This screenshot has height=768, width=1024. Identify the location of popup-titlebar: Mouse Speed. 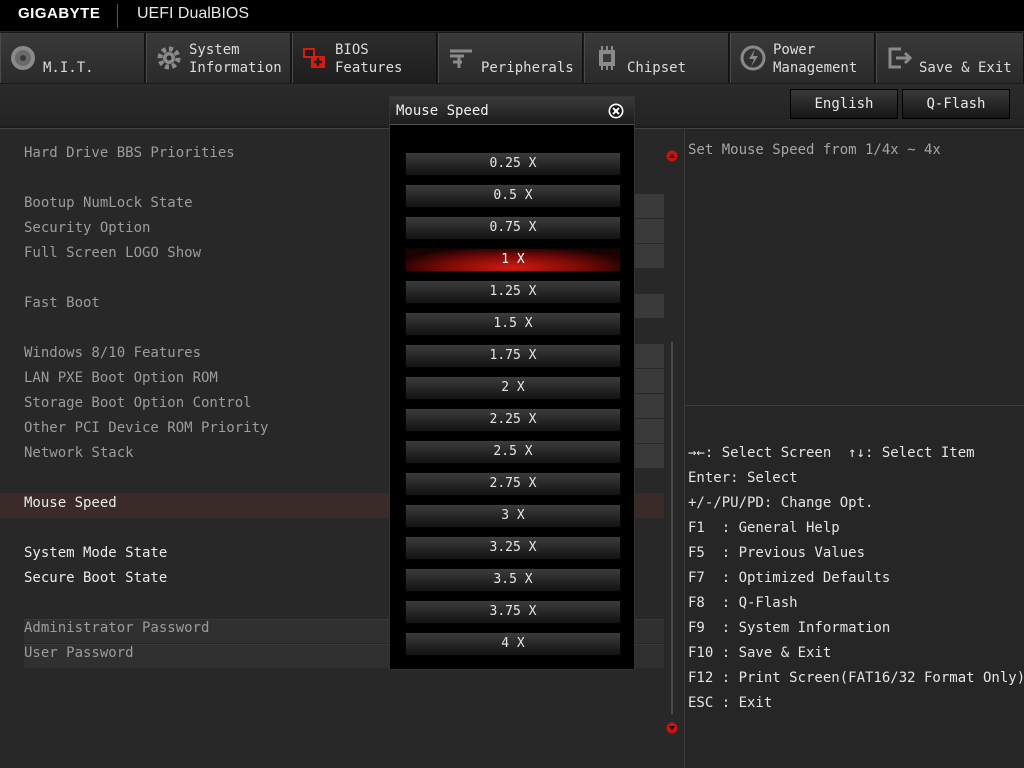
(512, 111).